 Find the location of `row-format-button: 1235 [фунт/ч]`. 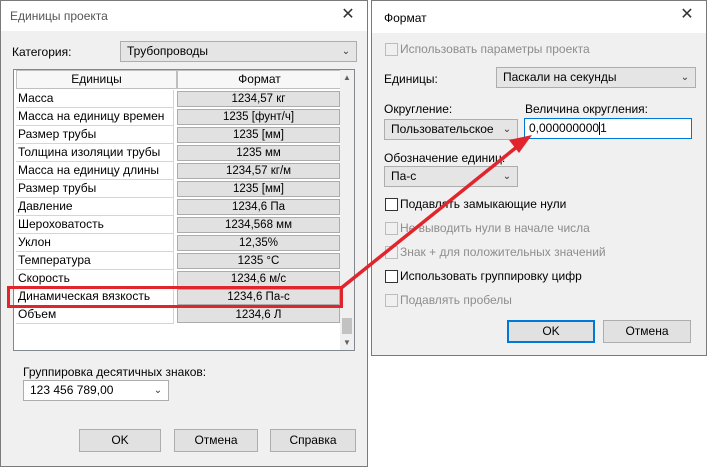

row-format-button: 1235 [фунт/ч] is located at coordinates (258, 117).